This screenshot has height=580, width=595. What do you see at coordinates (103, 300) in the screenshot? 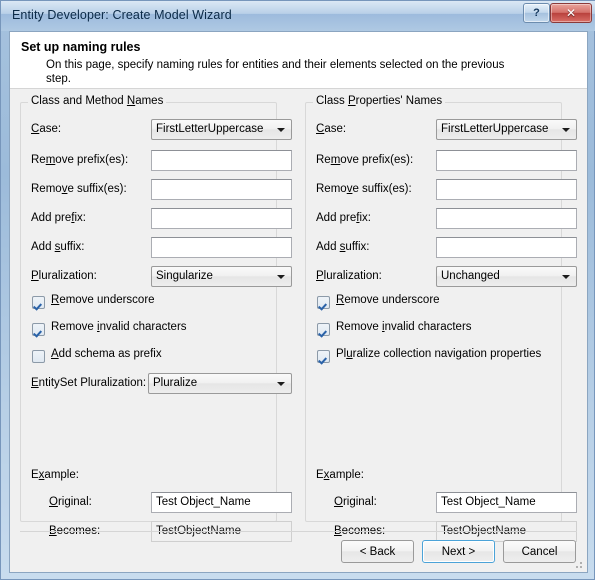
I see `label-remove-underscore-left: Remove underscore` at bounding box center [103, 300].